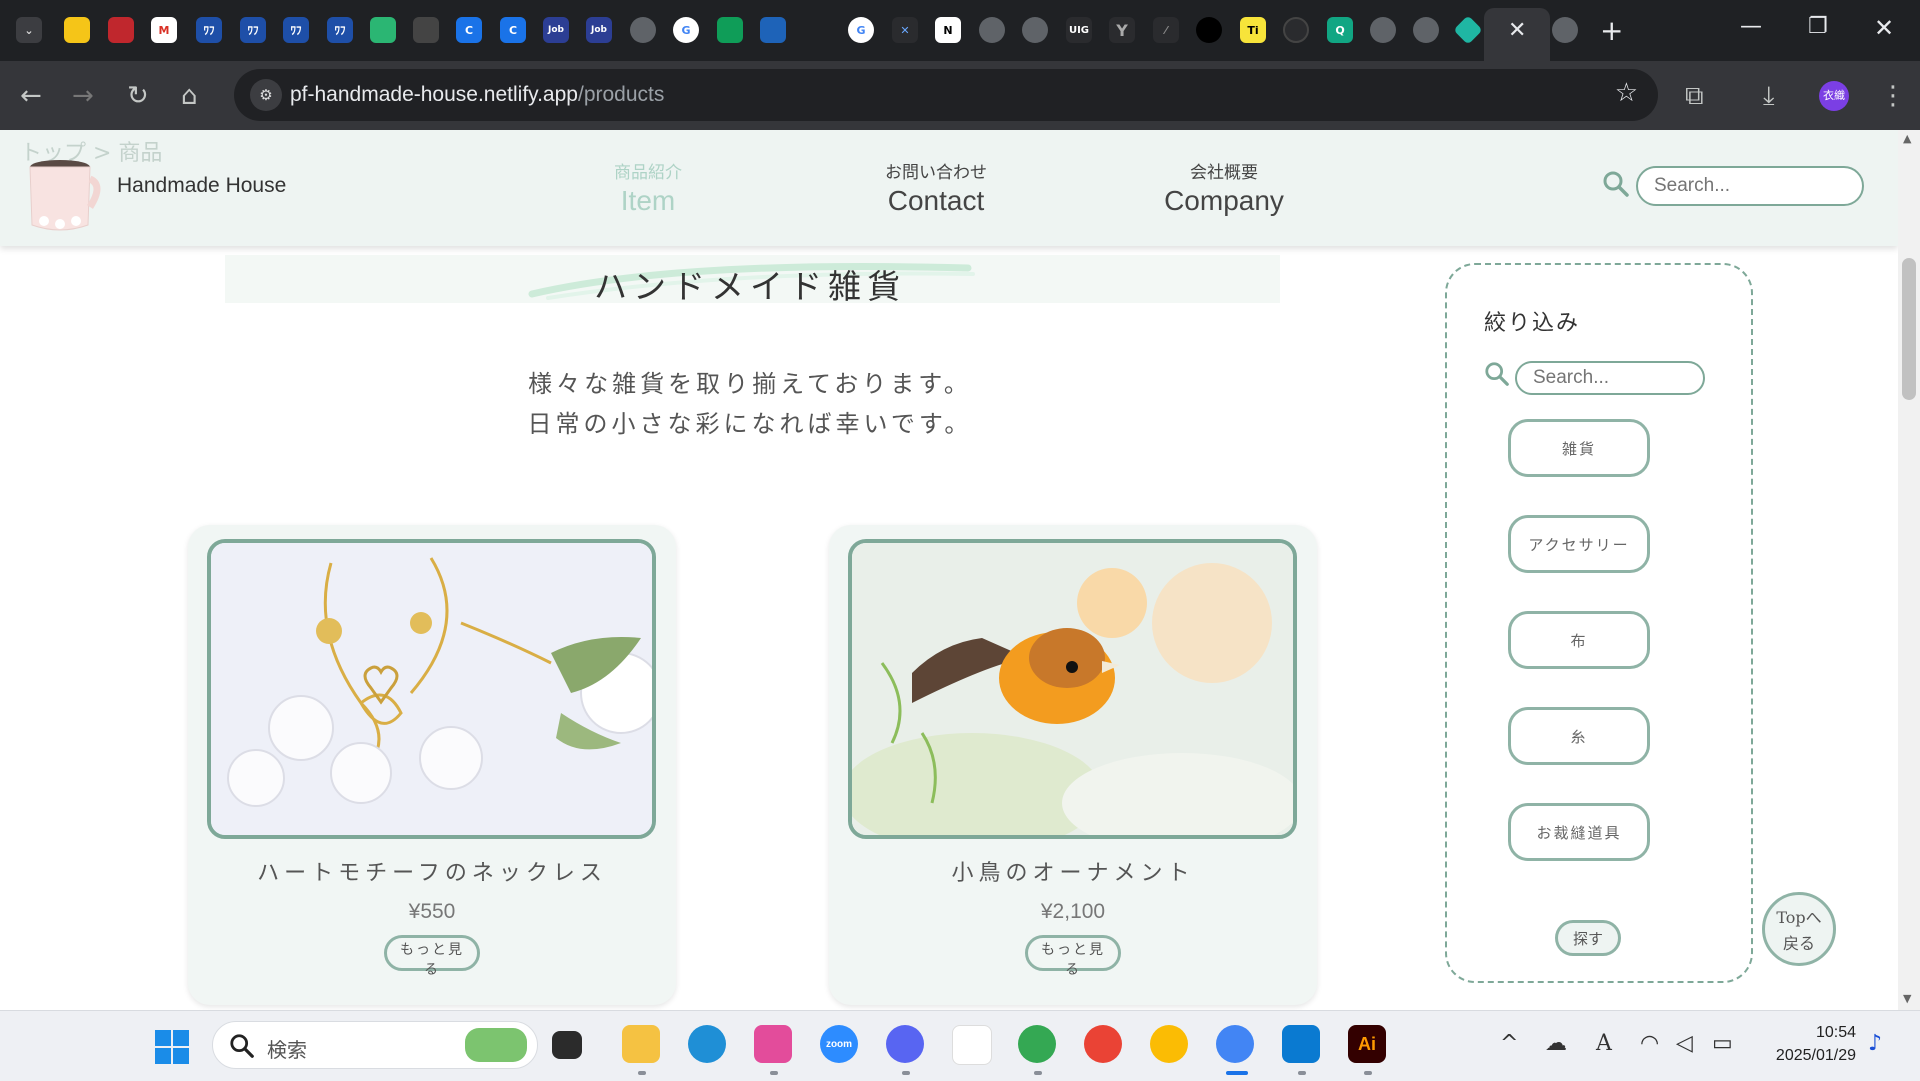  I want to click on site-info-icon: ⚙, so click(266, 95).